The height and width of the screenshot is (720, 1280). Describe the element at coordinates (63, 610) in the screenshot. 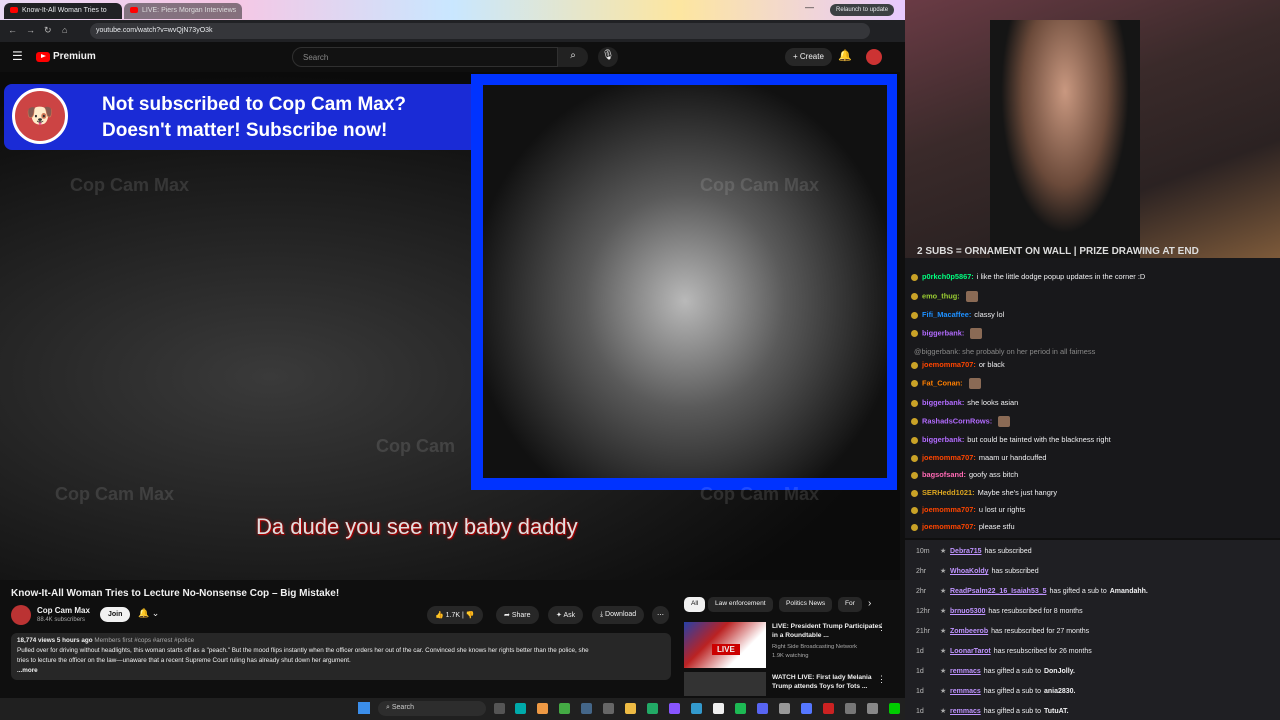

I see `channel-name: Cop Cam Max` at that location.